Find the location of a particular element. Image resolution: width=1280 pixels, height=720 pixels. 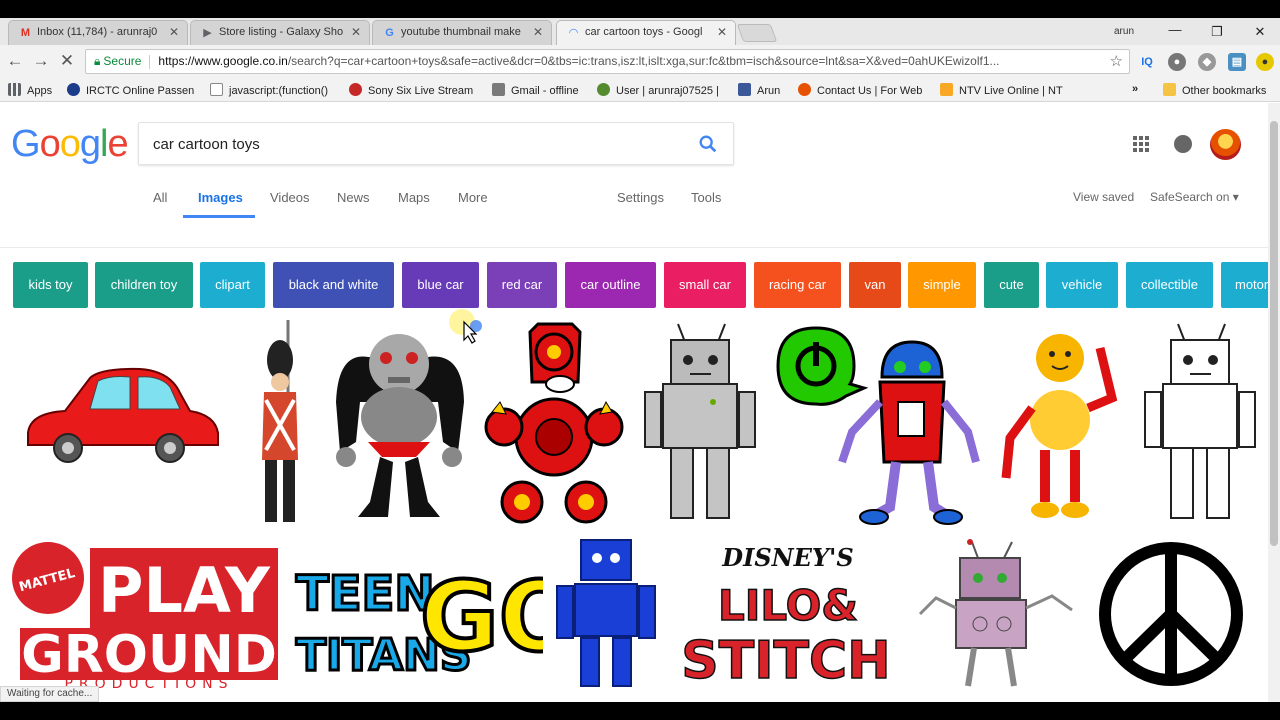

tab-images: Images is located at coordinates (220, 197).